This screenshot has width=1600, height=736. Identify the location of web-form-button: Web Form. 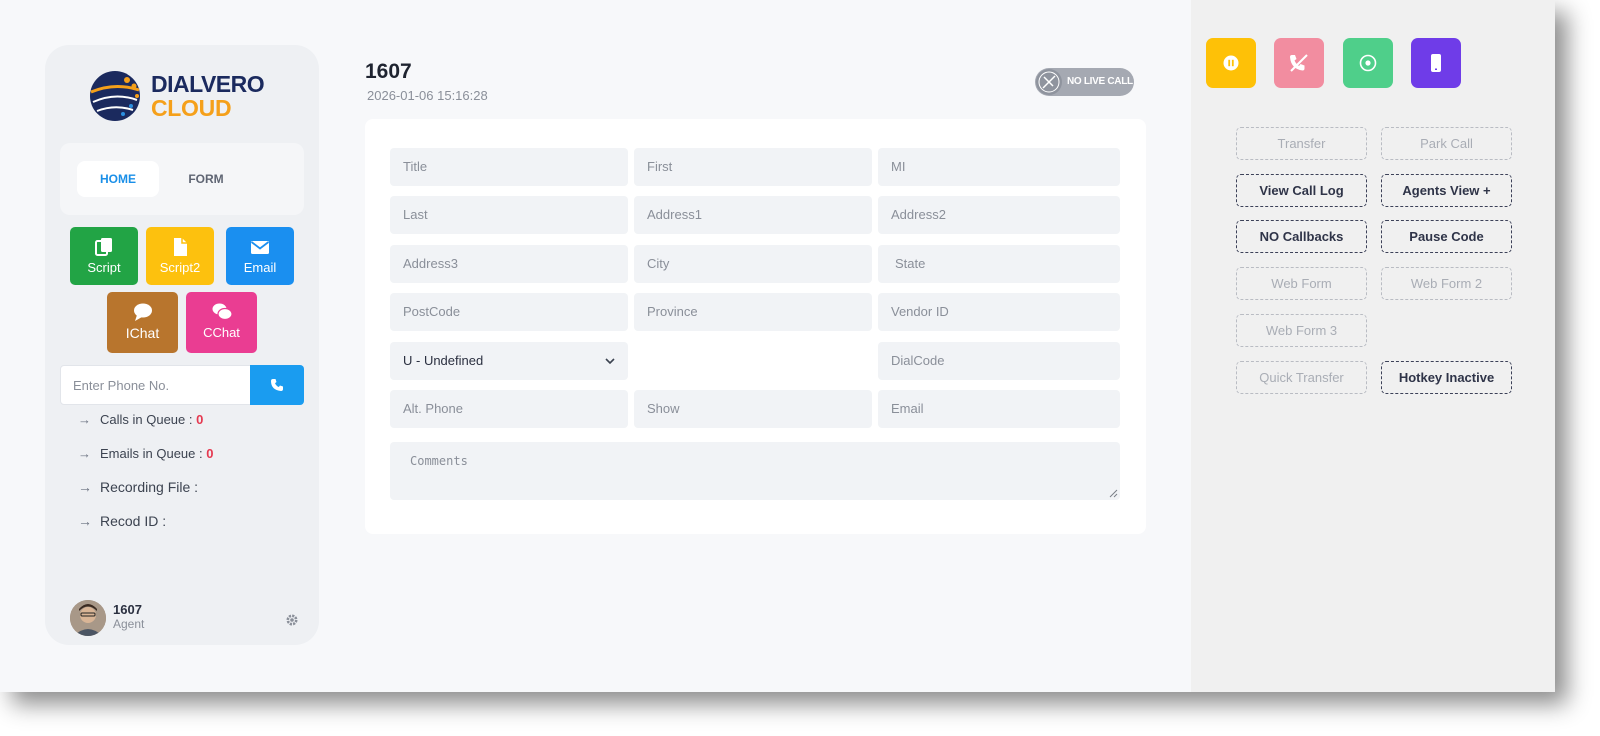
(1301, 283).